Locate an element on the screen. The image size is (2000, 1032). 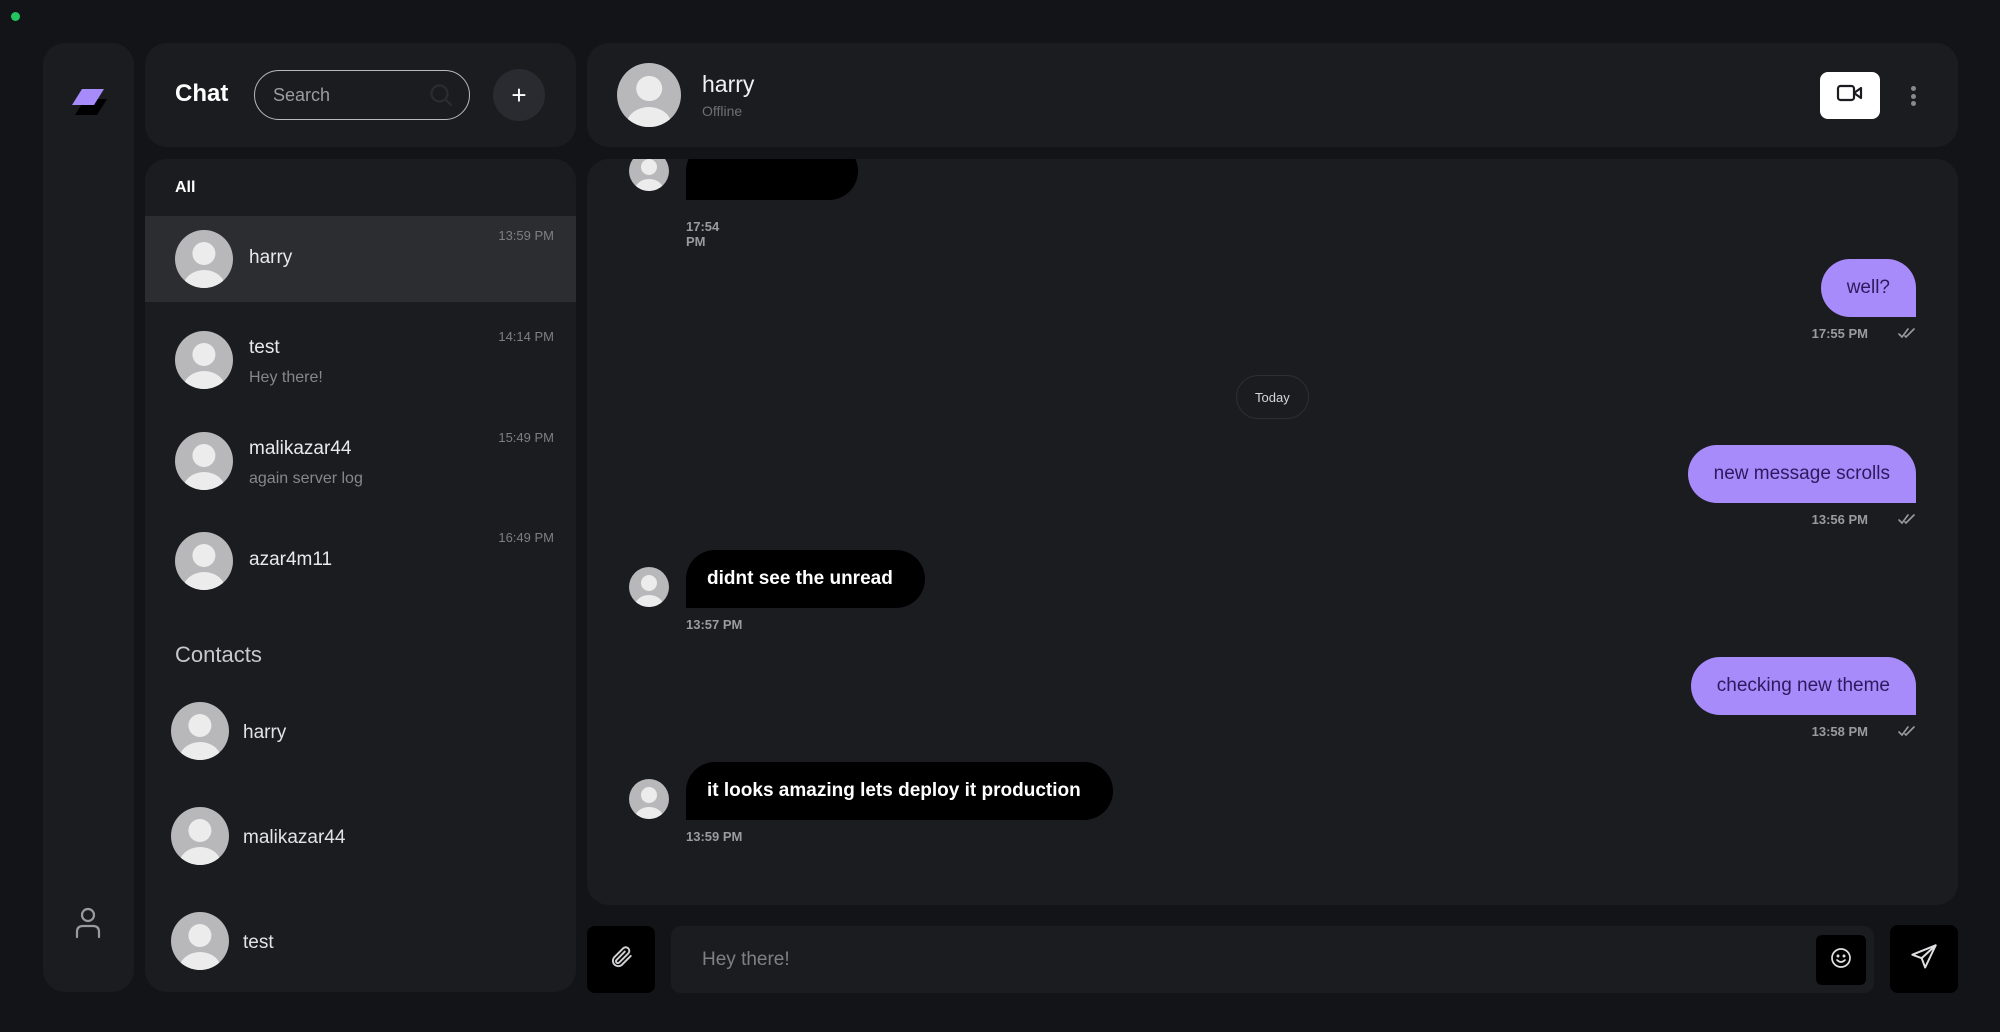
message-bubble: didnt see the unread is located at coordinates (805, 579).